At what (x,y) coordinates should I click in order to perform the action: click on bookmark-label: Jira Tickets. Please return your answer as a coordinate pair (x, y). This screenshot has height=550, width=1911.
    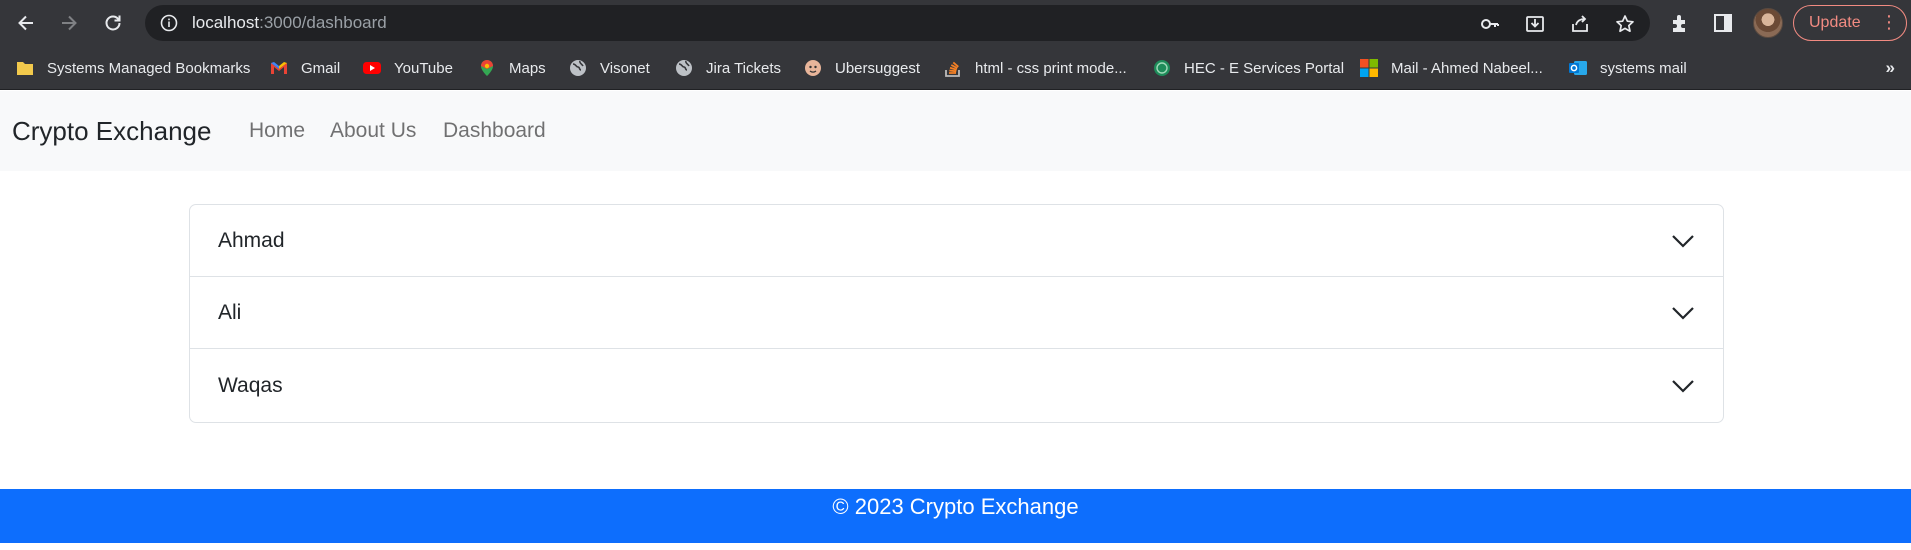
    Looking at the image, I should click on (744, 68).